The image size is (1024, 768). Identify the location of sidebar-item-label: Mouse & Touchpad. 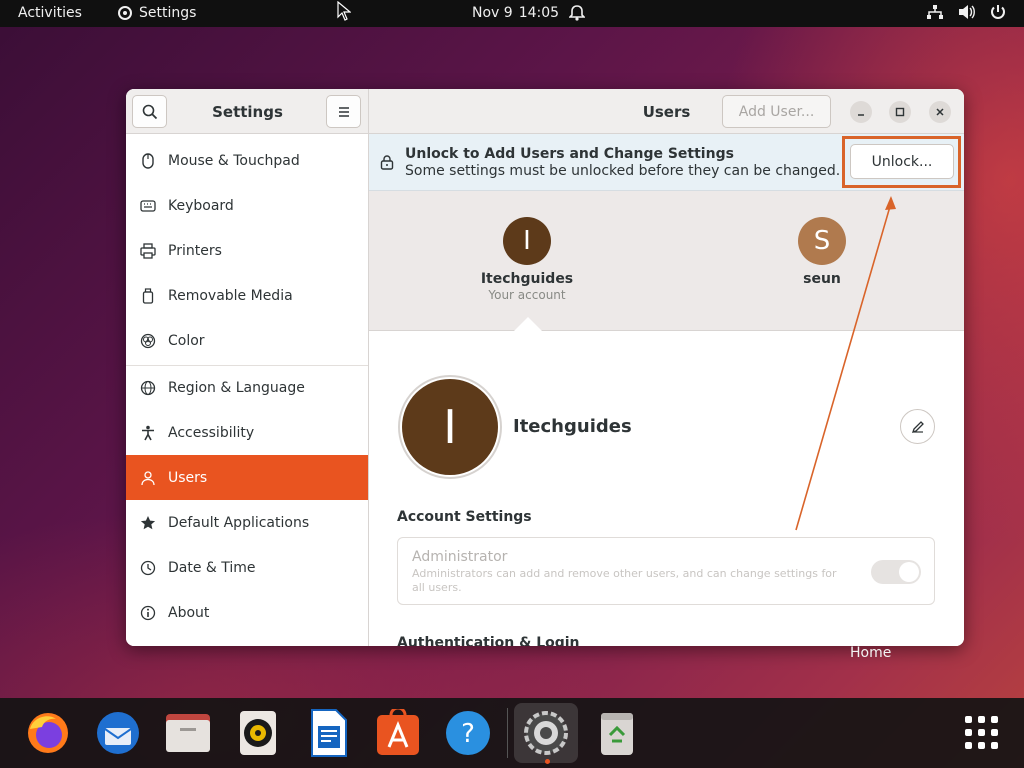
(234, 160).